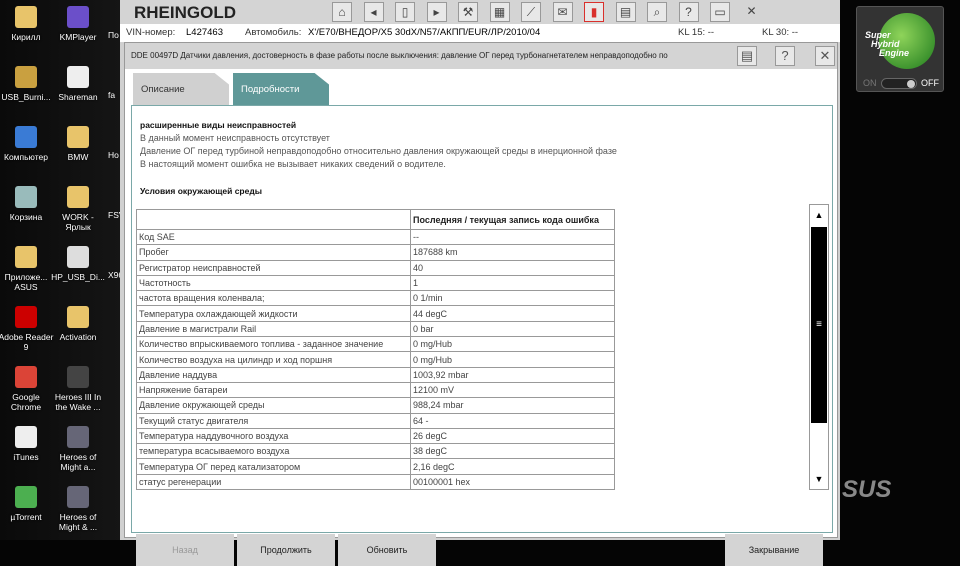  What do you see at coordinates (27, 389) in the screenshot?
I see `desktop-icon: Google Chrome` at bounding box center [27, 389].